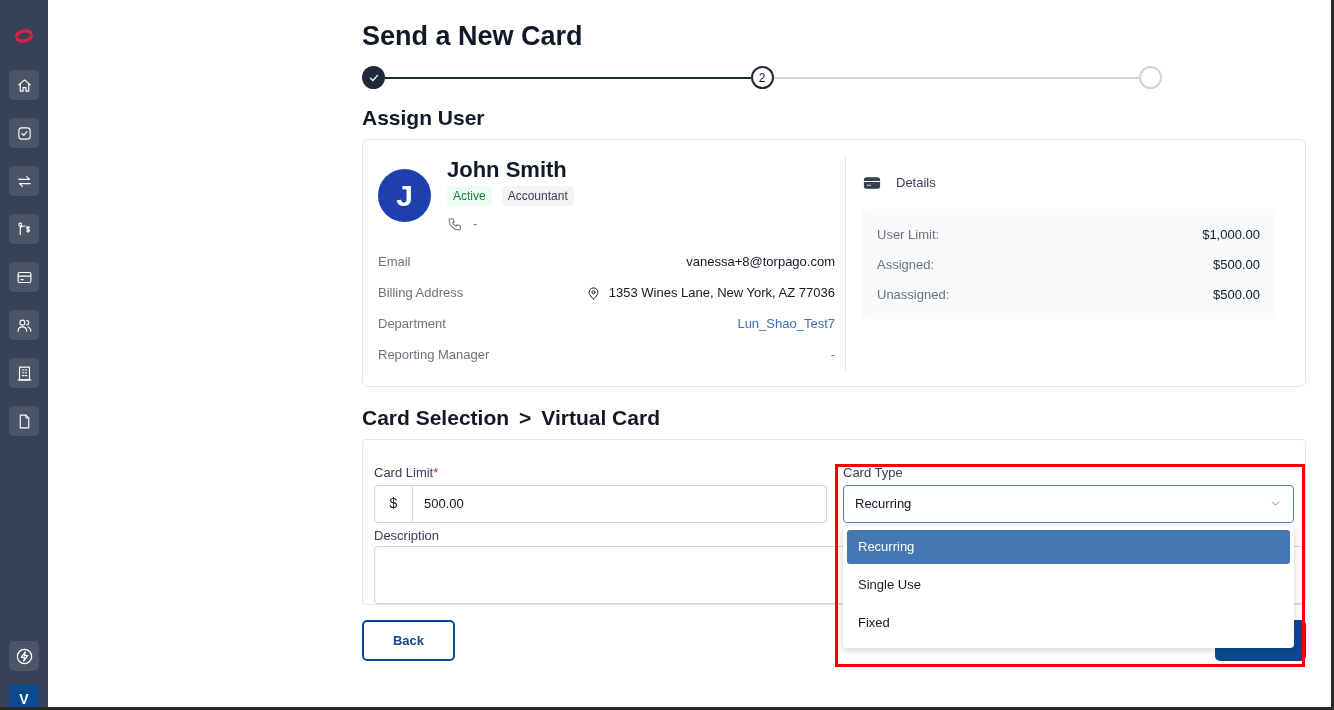  I want to click on card-type-dropdown: Recurring, so click(1068, 503).